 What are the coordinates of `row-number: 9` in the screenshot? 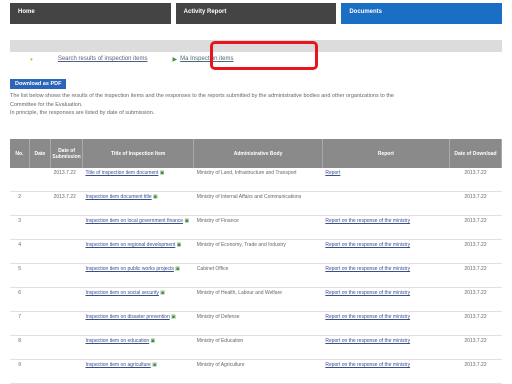 It's located at (19, 365).